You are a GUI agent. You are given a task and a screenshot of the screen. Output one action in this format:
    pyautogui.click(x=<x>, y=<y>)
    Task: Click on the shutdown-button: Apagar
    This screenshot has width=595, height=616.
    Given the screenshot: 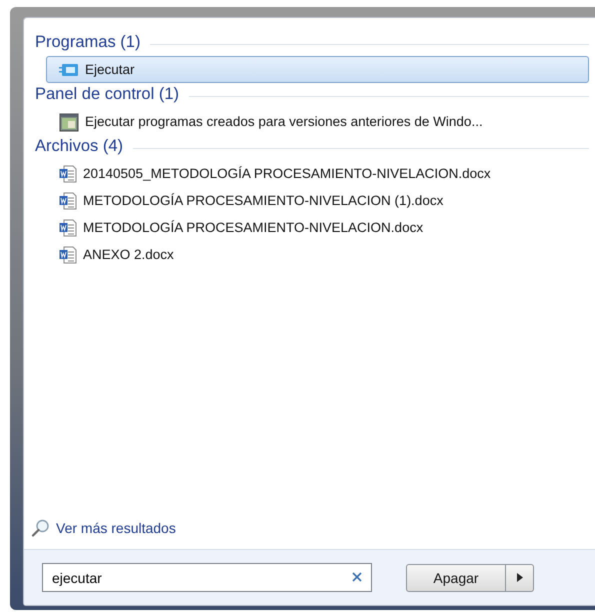 What is the action you would take?
    pyautogui.click(x=456, y=578)
    